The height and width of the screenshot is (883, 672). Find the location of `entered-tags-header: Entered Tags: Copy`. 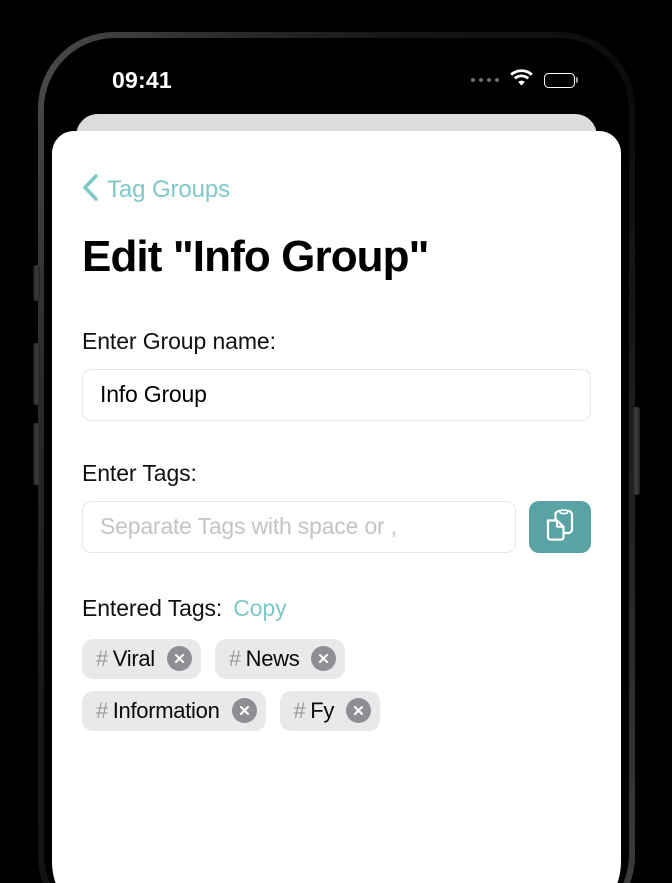

entered-tags-header: Entered Tags: Copy is located at coordinates (336, 608).